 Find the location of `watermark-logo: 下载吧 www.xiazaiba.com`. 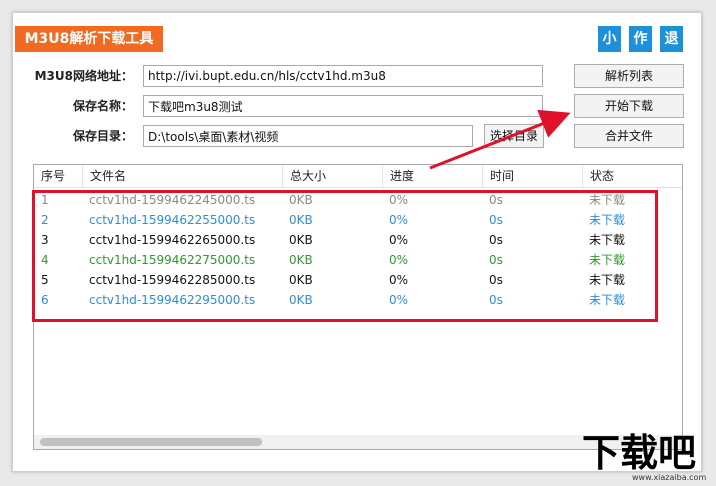

watermark-logo: 下载吧 www.xiazaiba.com is located at coordinates (644, 456).